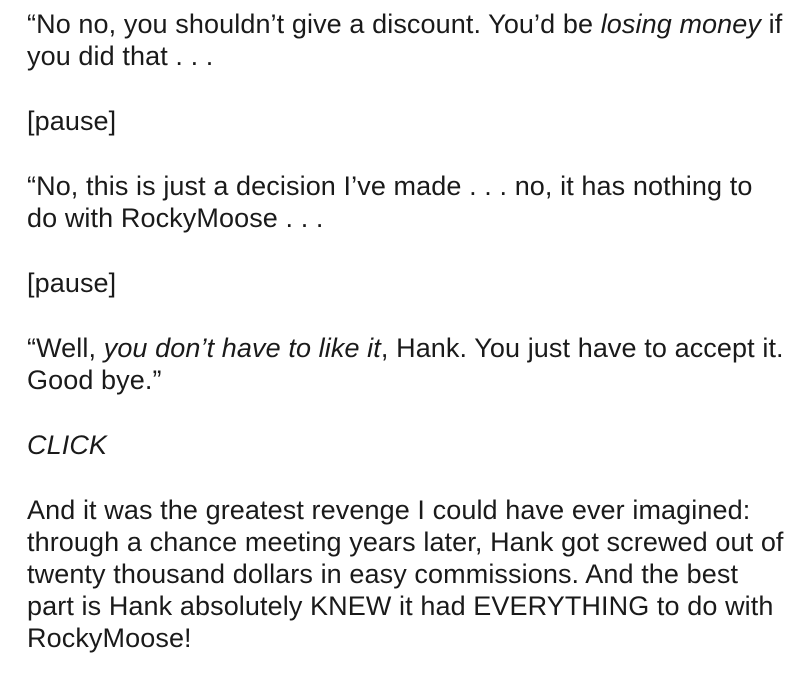  Describe the element at coordinates (67, 445) in the screenshot. I see `emphasis-text: CLICK` at that location.